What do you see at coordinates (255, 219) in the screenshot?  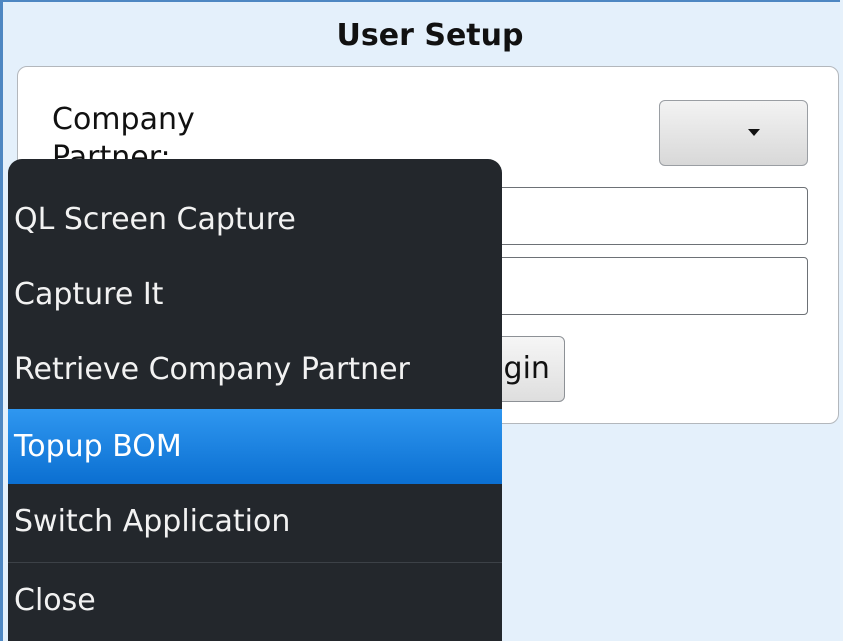 I see `menu-item-ql-screen-capture: QL Screen Capture` at bounding box center [255, 219].